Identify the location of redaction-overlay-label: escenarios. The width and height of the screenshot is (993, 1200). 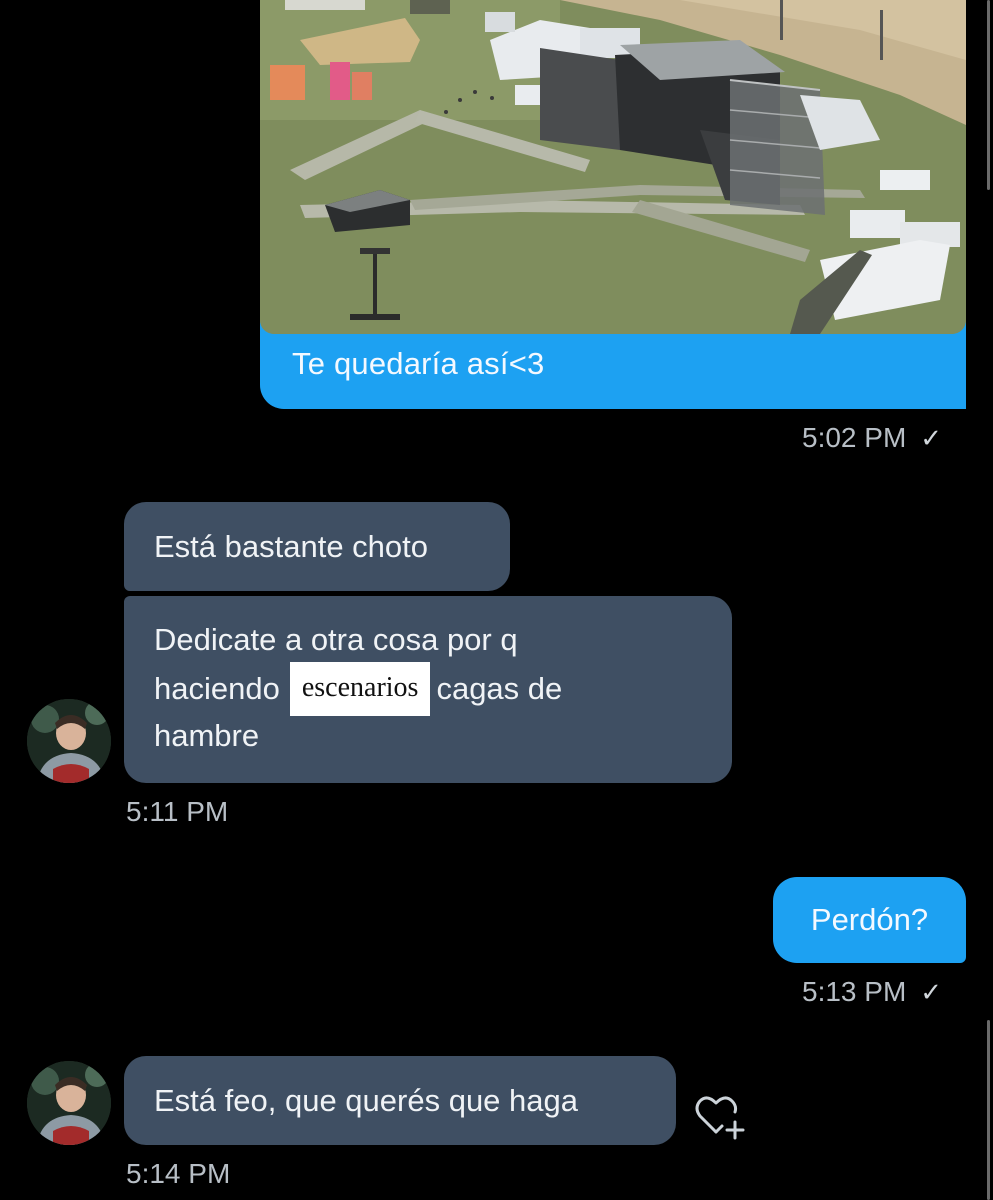
(360, 689).